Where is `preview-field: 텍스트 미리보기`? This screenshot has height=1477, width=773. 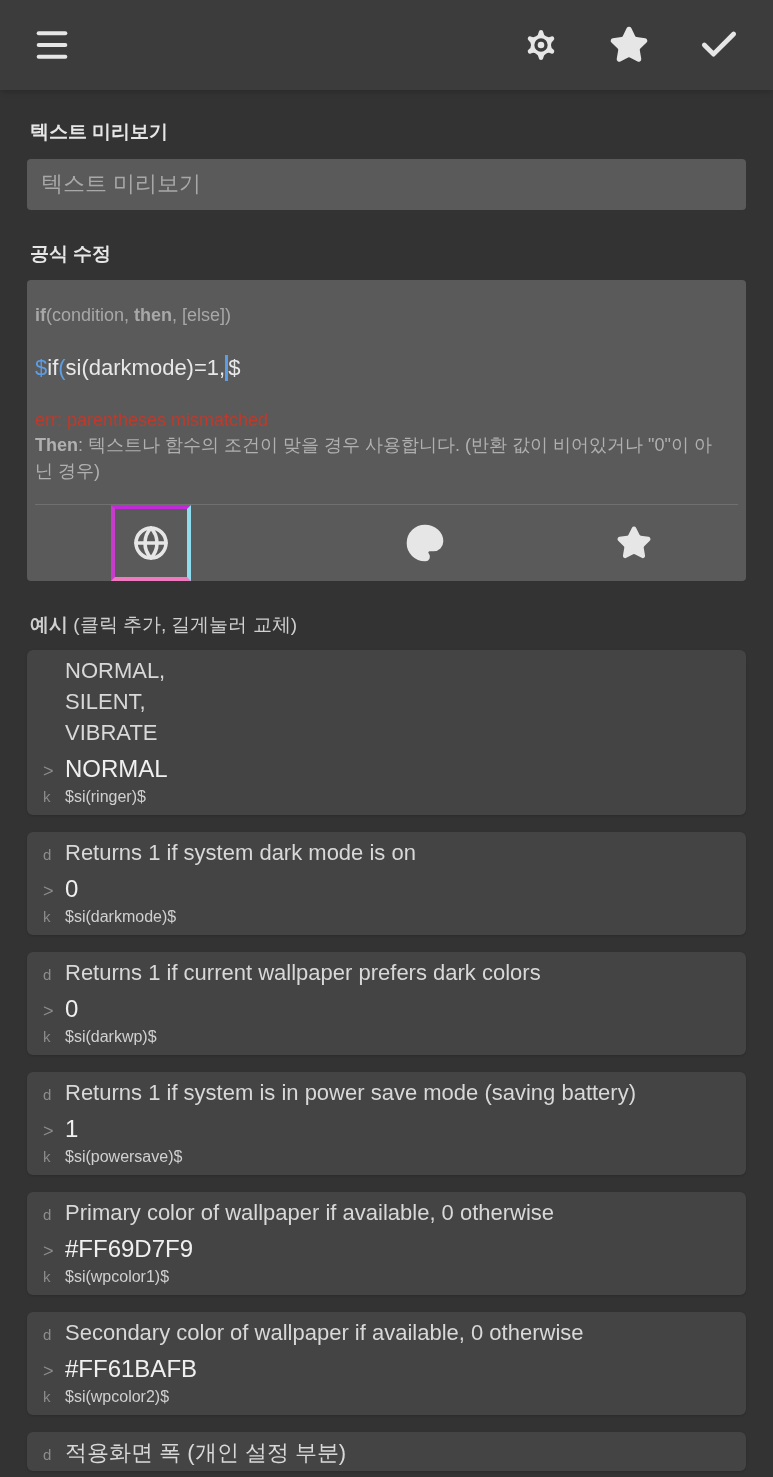 preview-field: 텍스트 미리보기 is located at coordinates (386, 184).